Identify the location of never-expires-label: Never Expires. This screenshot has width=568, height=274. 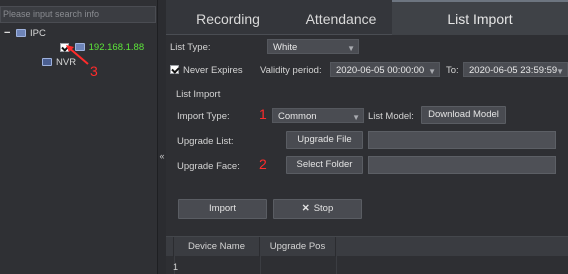
(213, 70).